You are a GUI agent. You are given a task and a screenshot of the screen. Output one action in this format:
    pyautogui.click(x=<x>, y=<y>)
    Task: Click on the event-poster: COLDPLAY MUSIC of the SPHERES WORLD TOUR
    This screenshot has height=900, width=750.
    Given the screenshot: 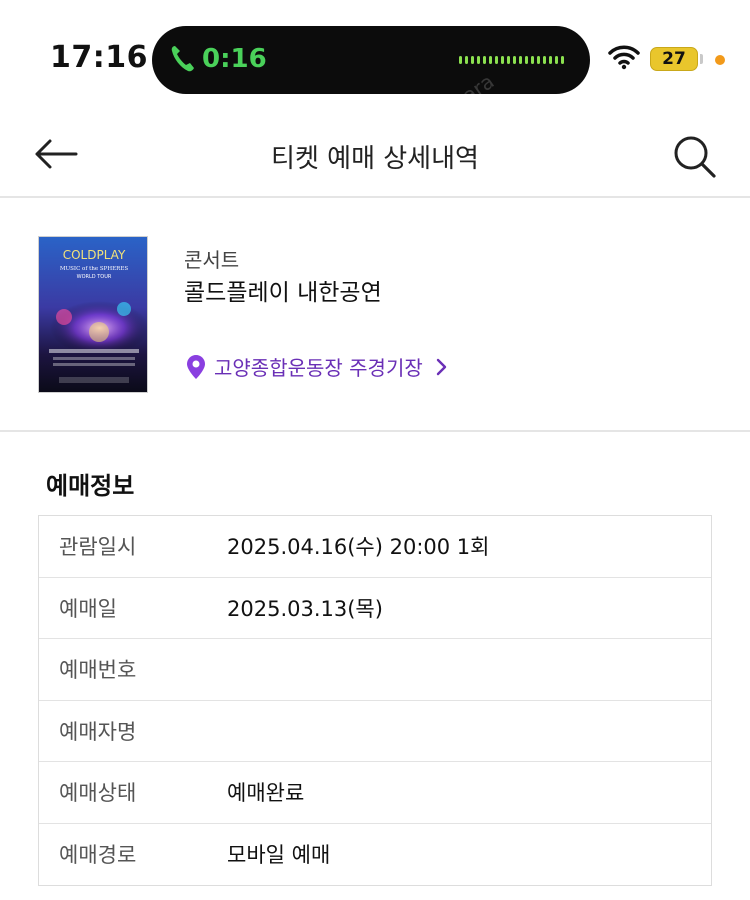 What is the action you would take?
    pyautogui.click(x=93, y=314)
    